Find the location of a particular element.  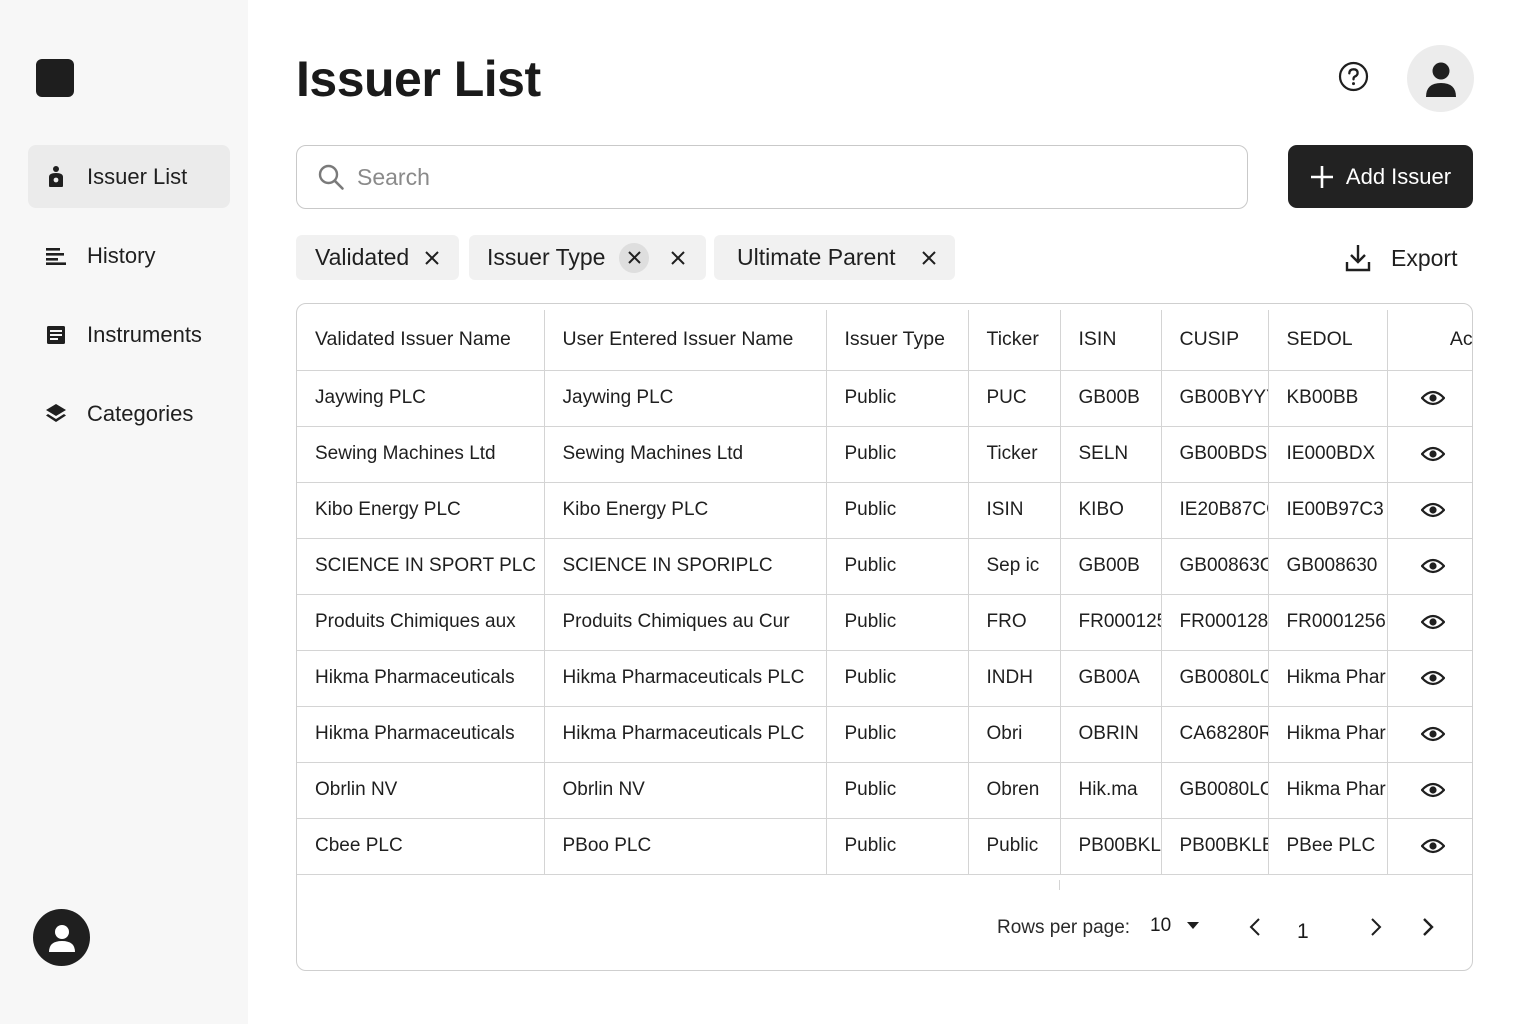

export-button: Export is located at coordinates (1401, 258).